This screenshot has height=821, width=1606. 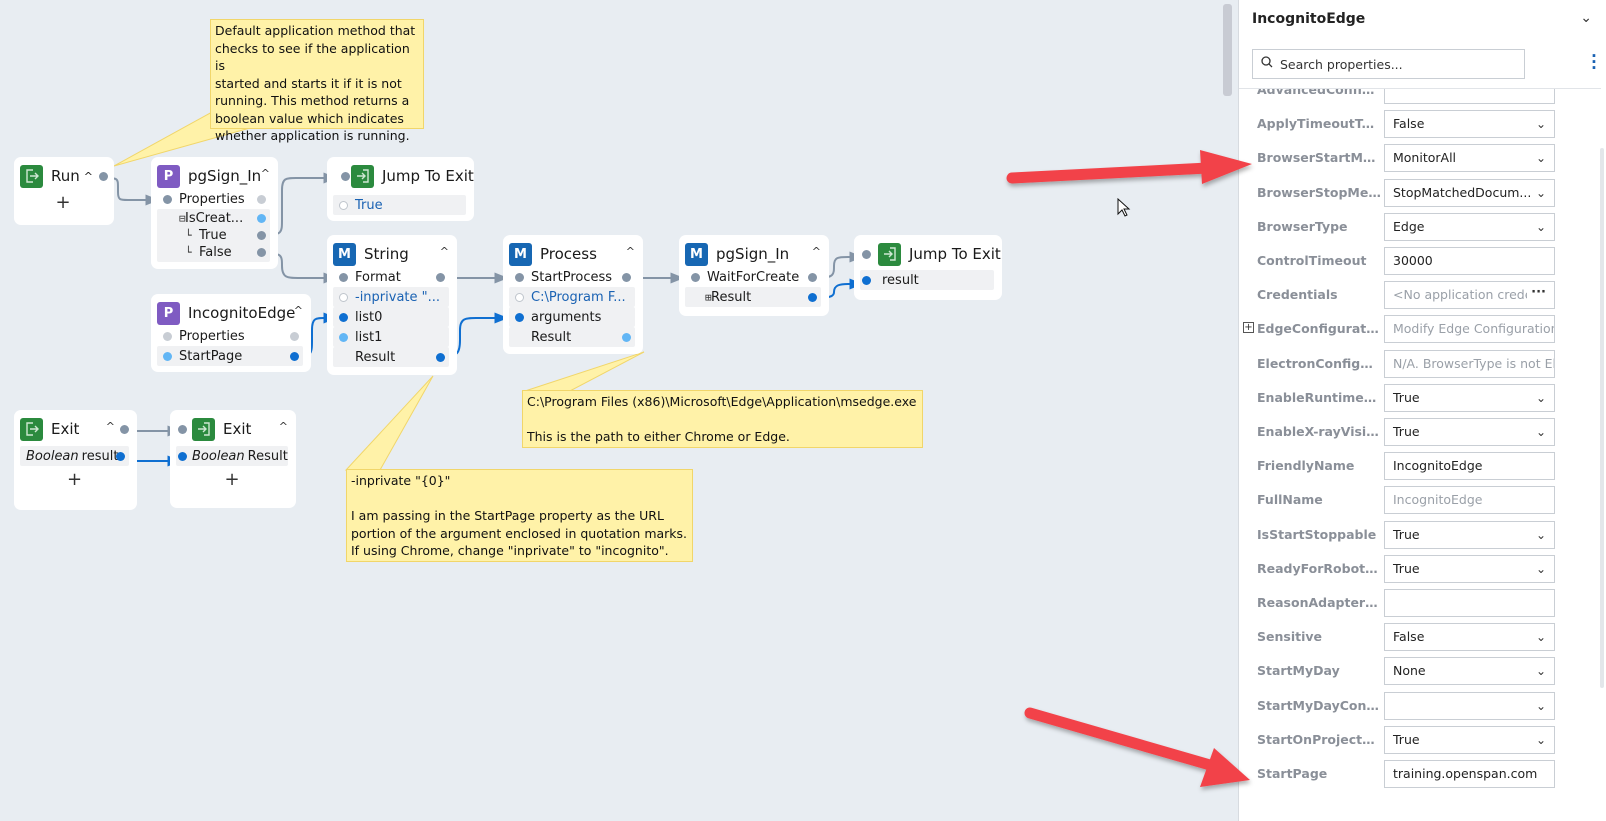 What do you see at coordinates (1469, 774) in the screenshot?
I see `property-field: training.openspan.com` at bounding box center [1469, 774].